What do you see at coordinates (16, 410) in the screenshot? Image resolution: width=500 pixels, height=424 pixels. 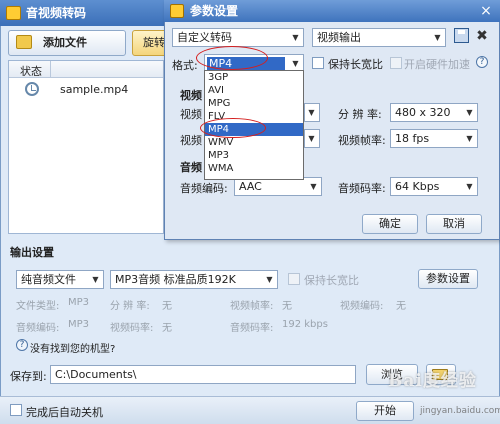 I see `auto-shutdown-checkbox` at bounding box center [16, 410].